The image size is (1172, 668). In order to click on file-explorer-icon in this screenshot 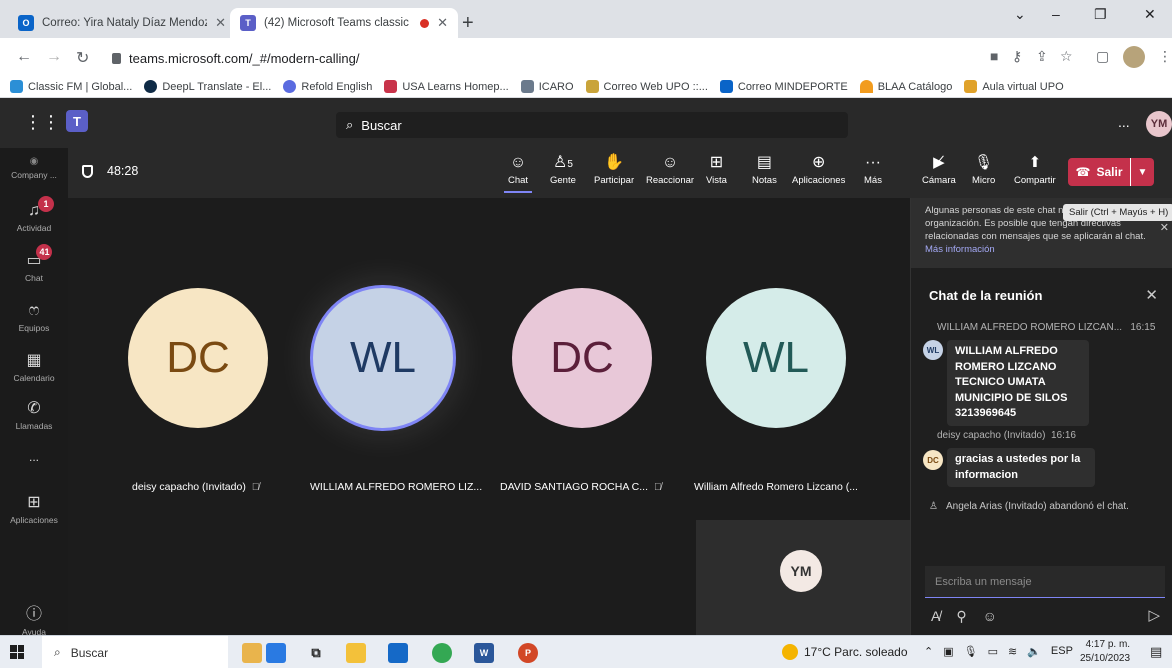, I will do `click(356, 653)`.